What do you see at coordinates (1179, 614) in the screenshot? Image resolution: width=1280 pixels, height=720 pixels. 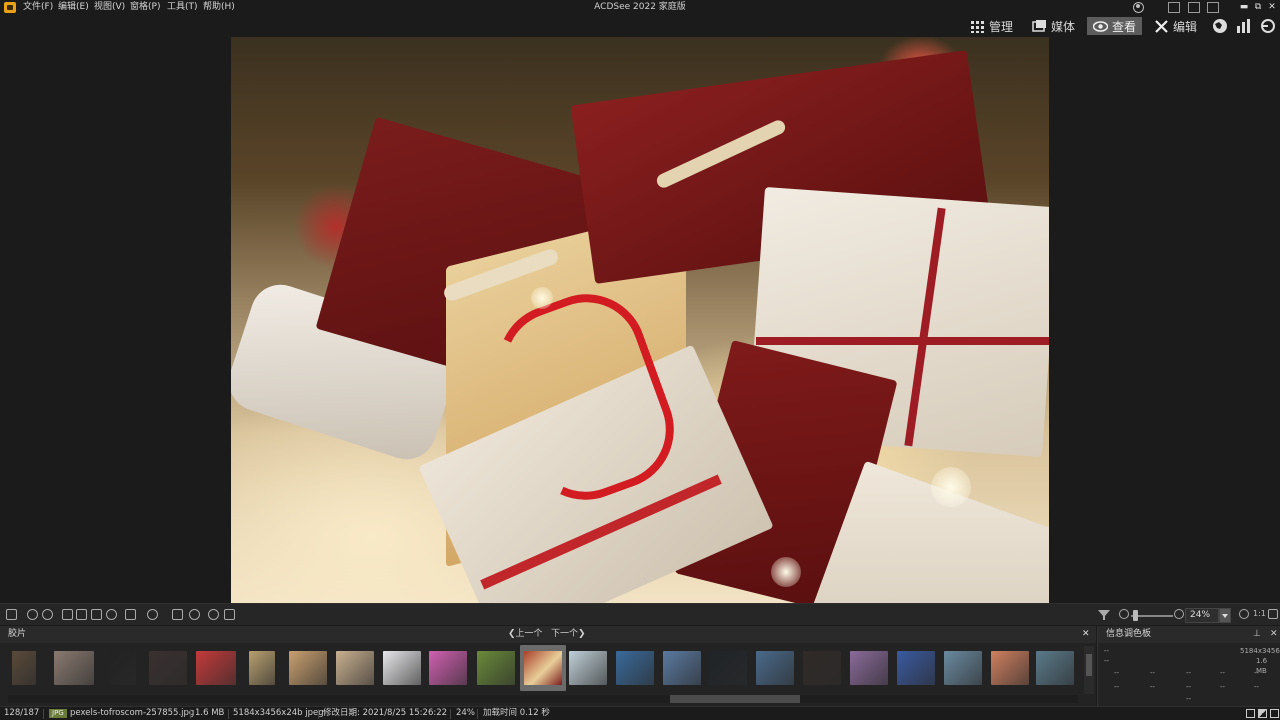 I see `zoom-in-icon` at bounding box center [1179, 614].